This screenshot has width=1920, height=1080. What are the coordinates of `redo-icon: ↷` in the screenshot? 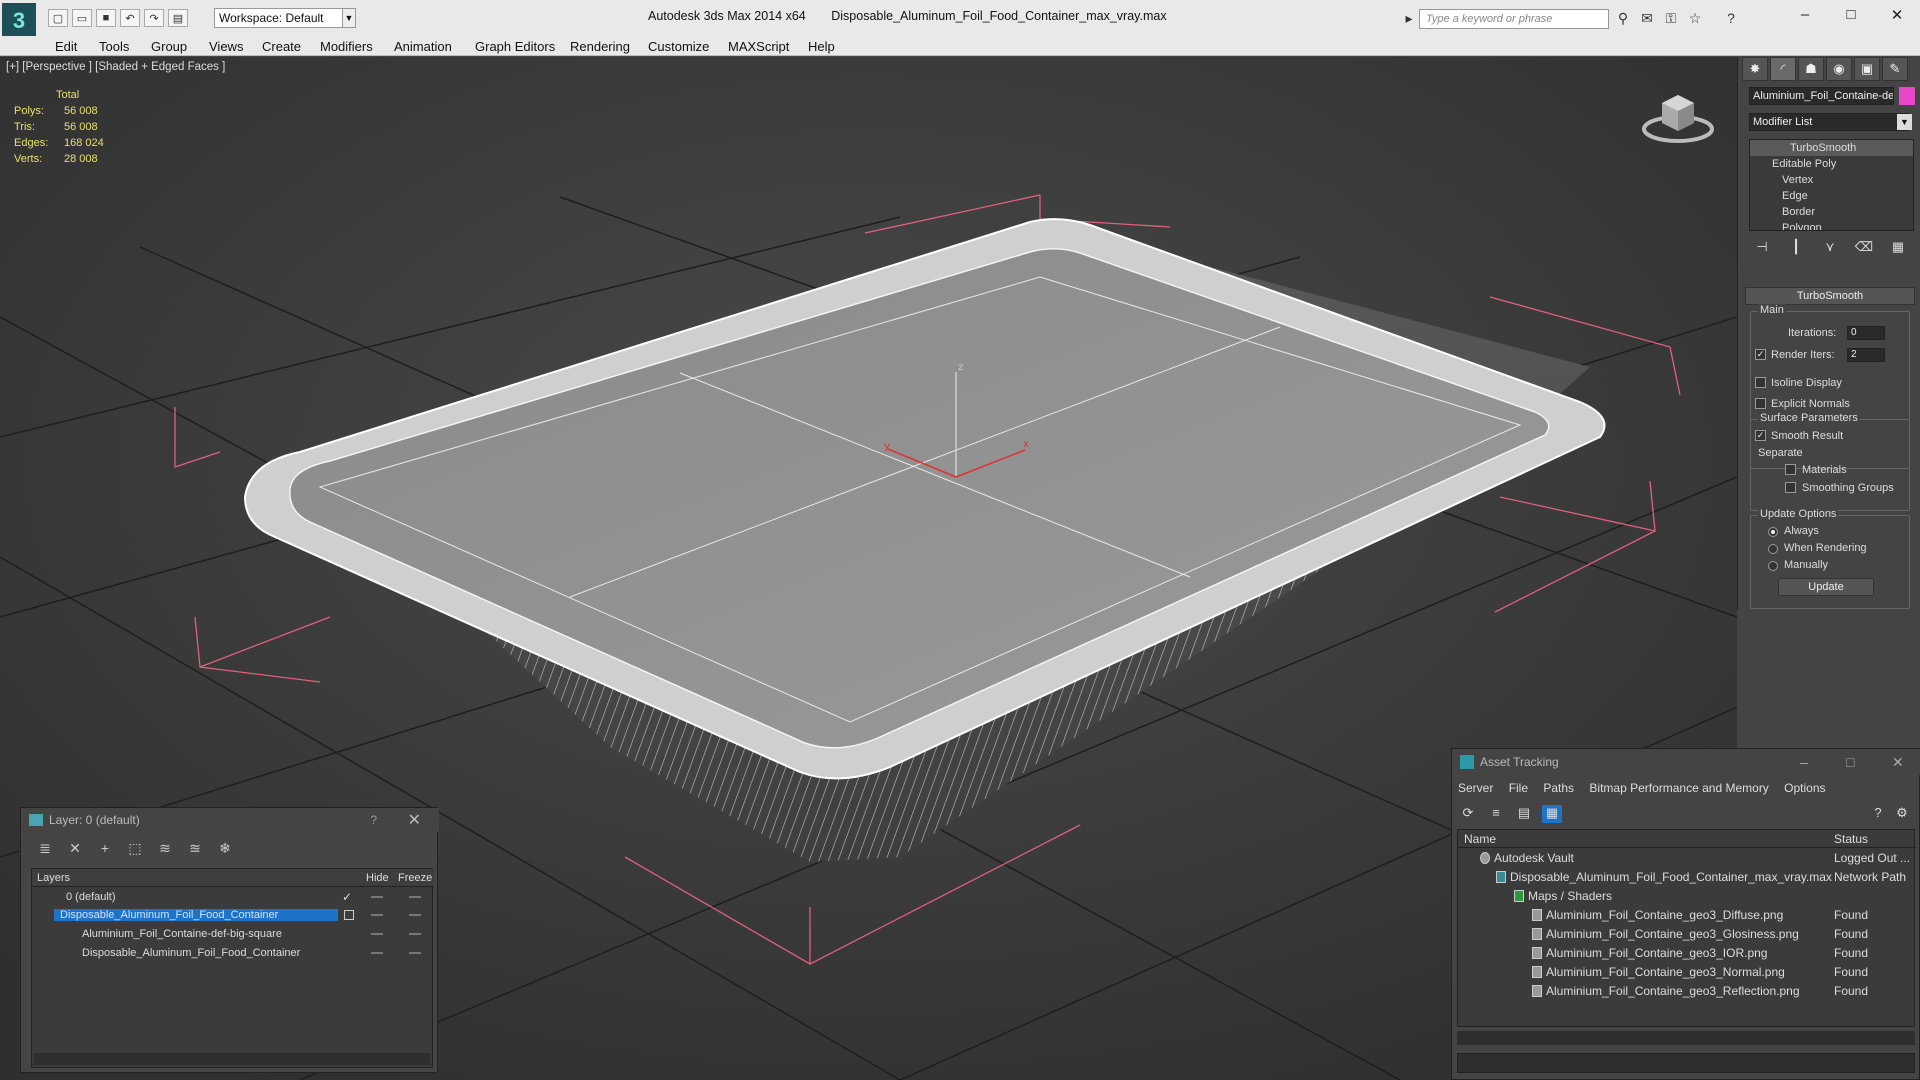 It's located at (154, 18).